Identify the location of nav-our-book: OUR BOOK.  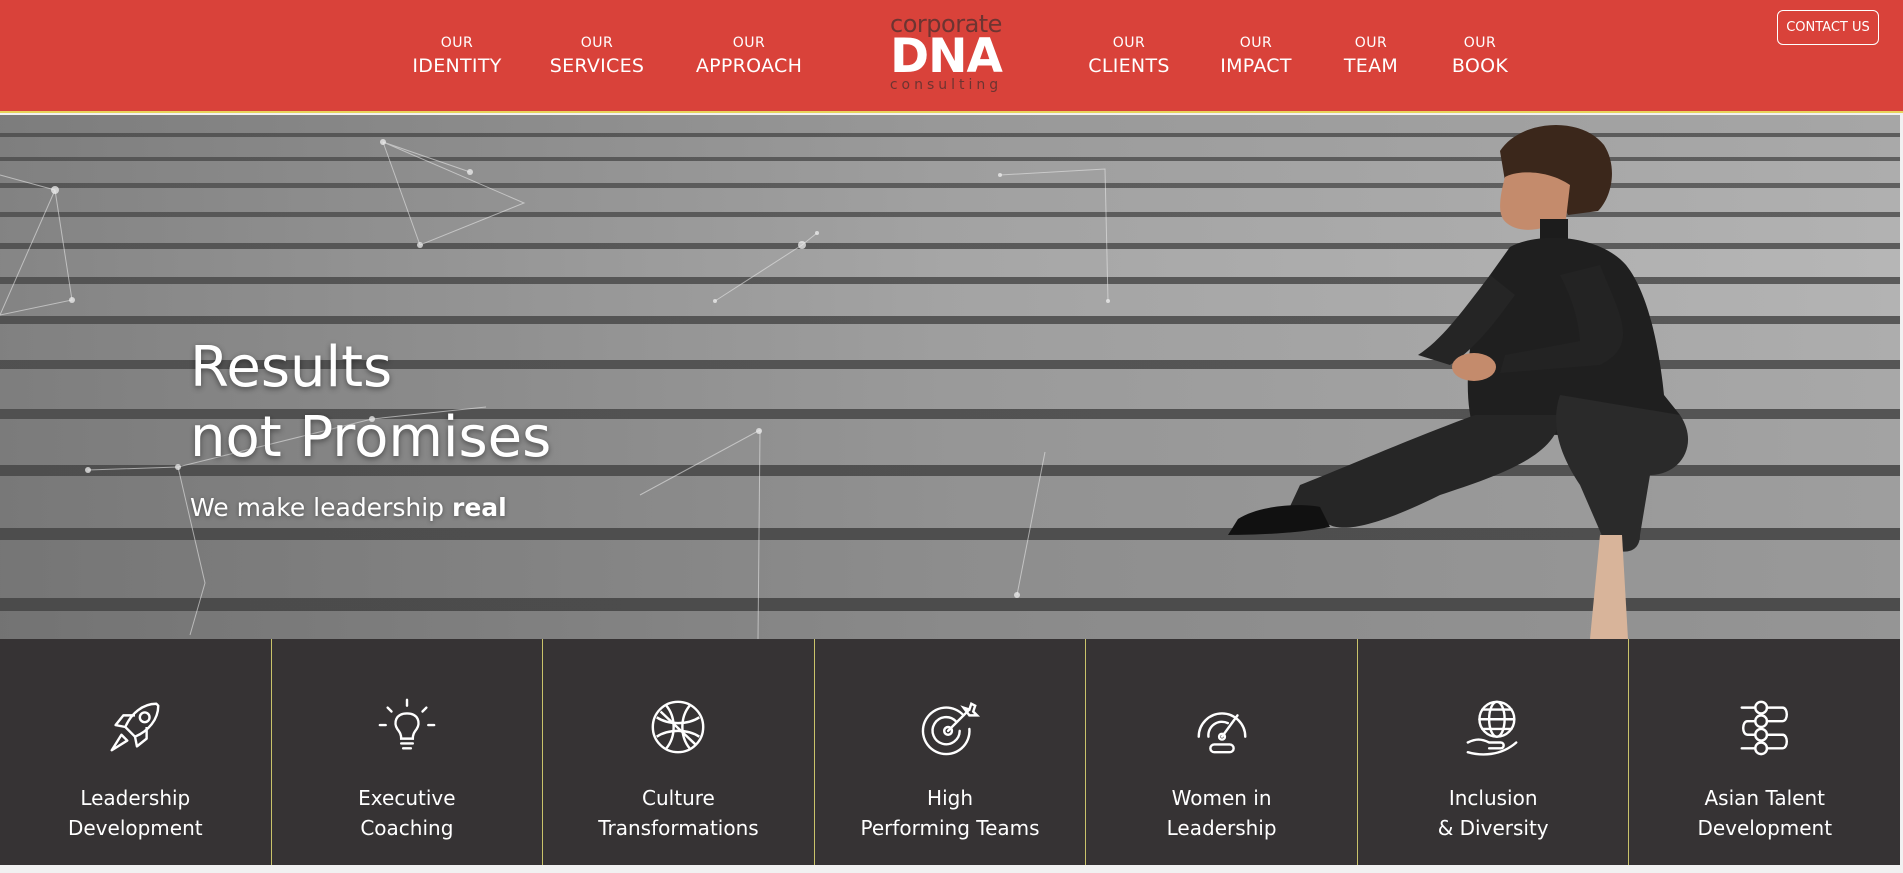
(1480, 57).